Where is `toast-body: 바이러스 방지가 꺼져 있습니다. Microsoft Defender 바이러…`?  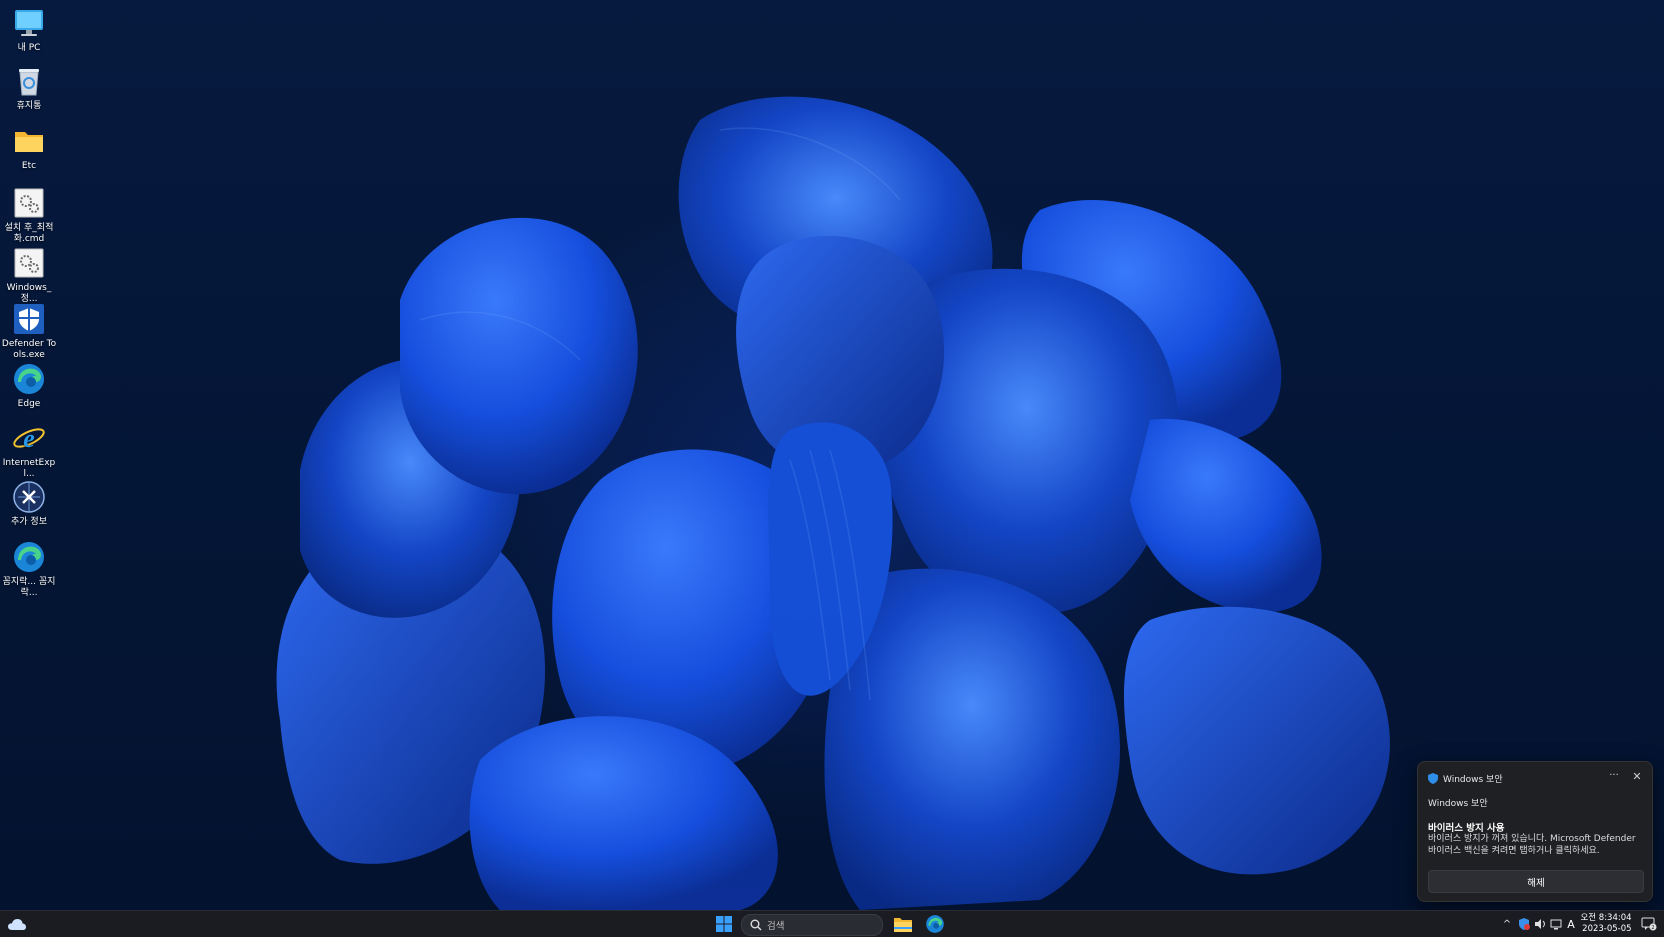 toast-body: 바이러스 방지가 꺼져 있습니다. Microsoft Defender 바이러… is located at coordinates (1537, 845).